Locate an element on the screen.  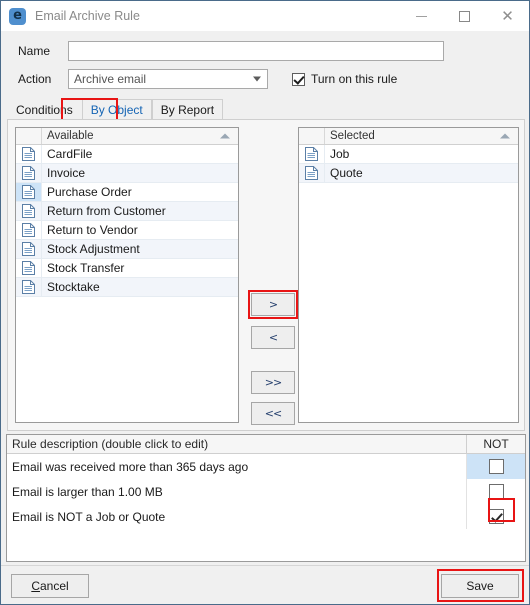
save-button-label: Save is located at coordinates (480, 586).